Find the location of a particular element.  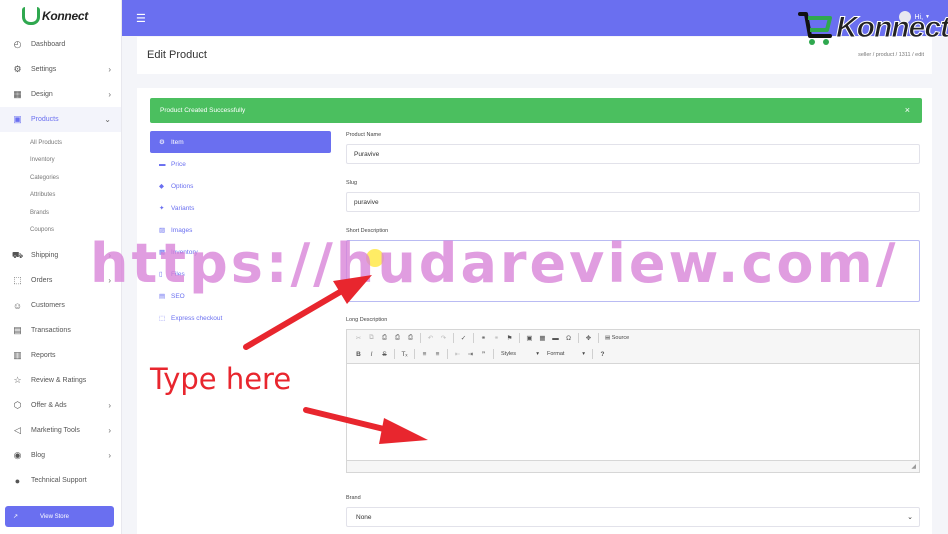

person-icon: ● is located at coordinates (17, 480).